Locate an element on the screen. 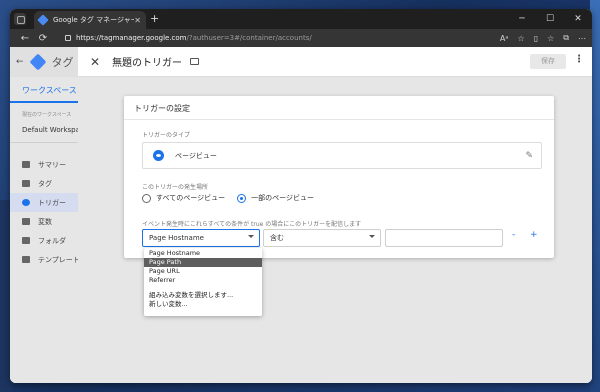 This screenshot has width=600, height=392. sidebar-item-tags: タグ is located at coordinates (44, 183).